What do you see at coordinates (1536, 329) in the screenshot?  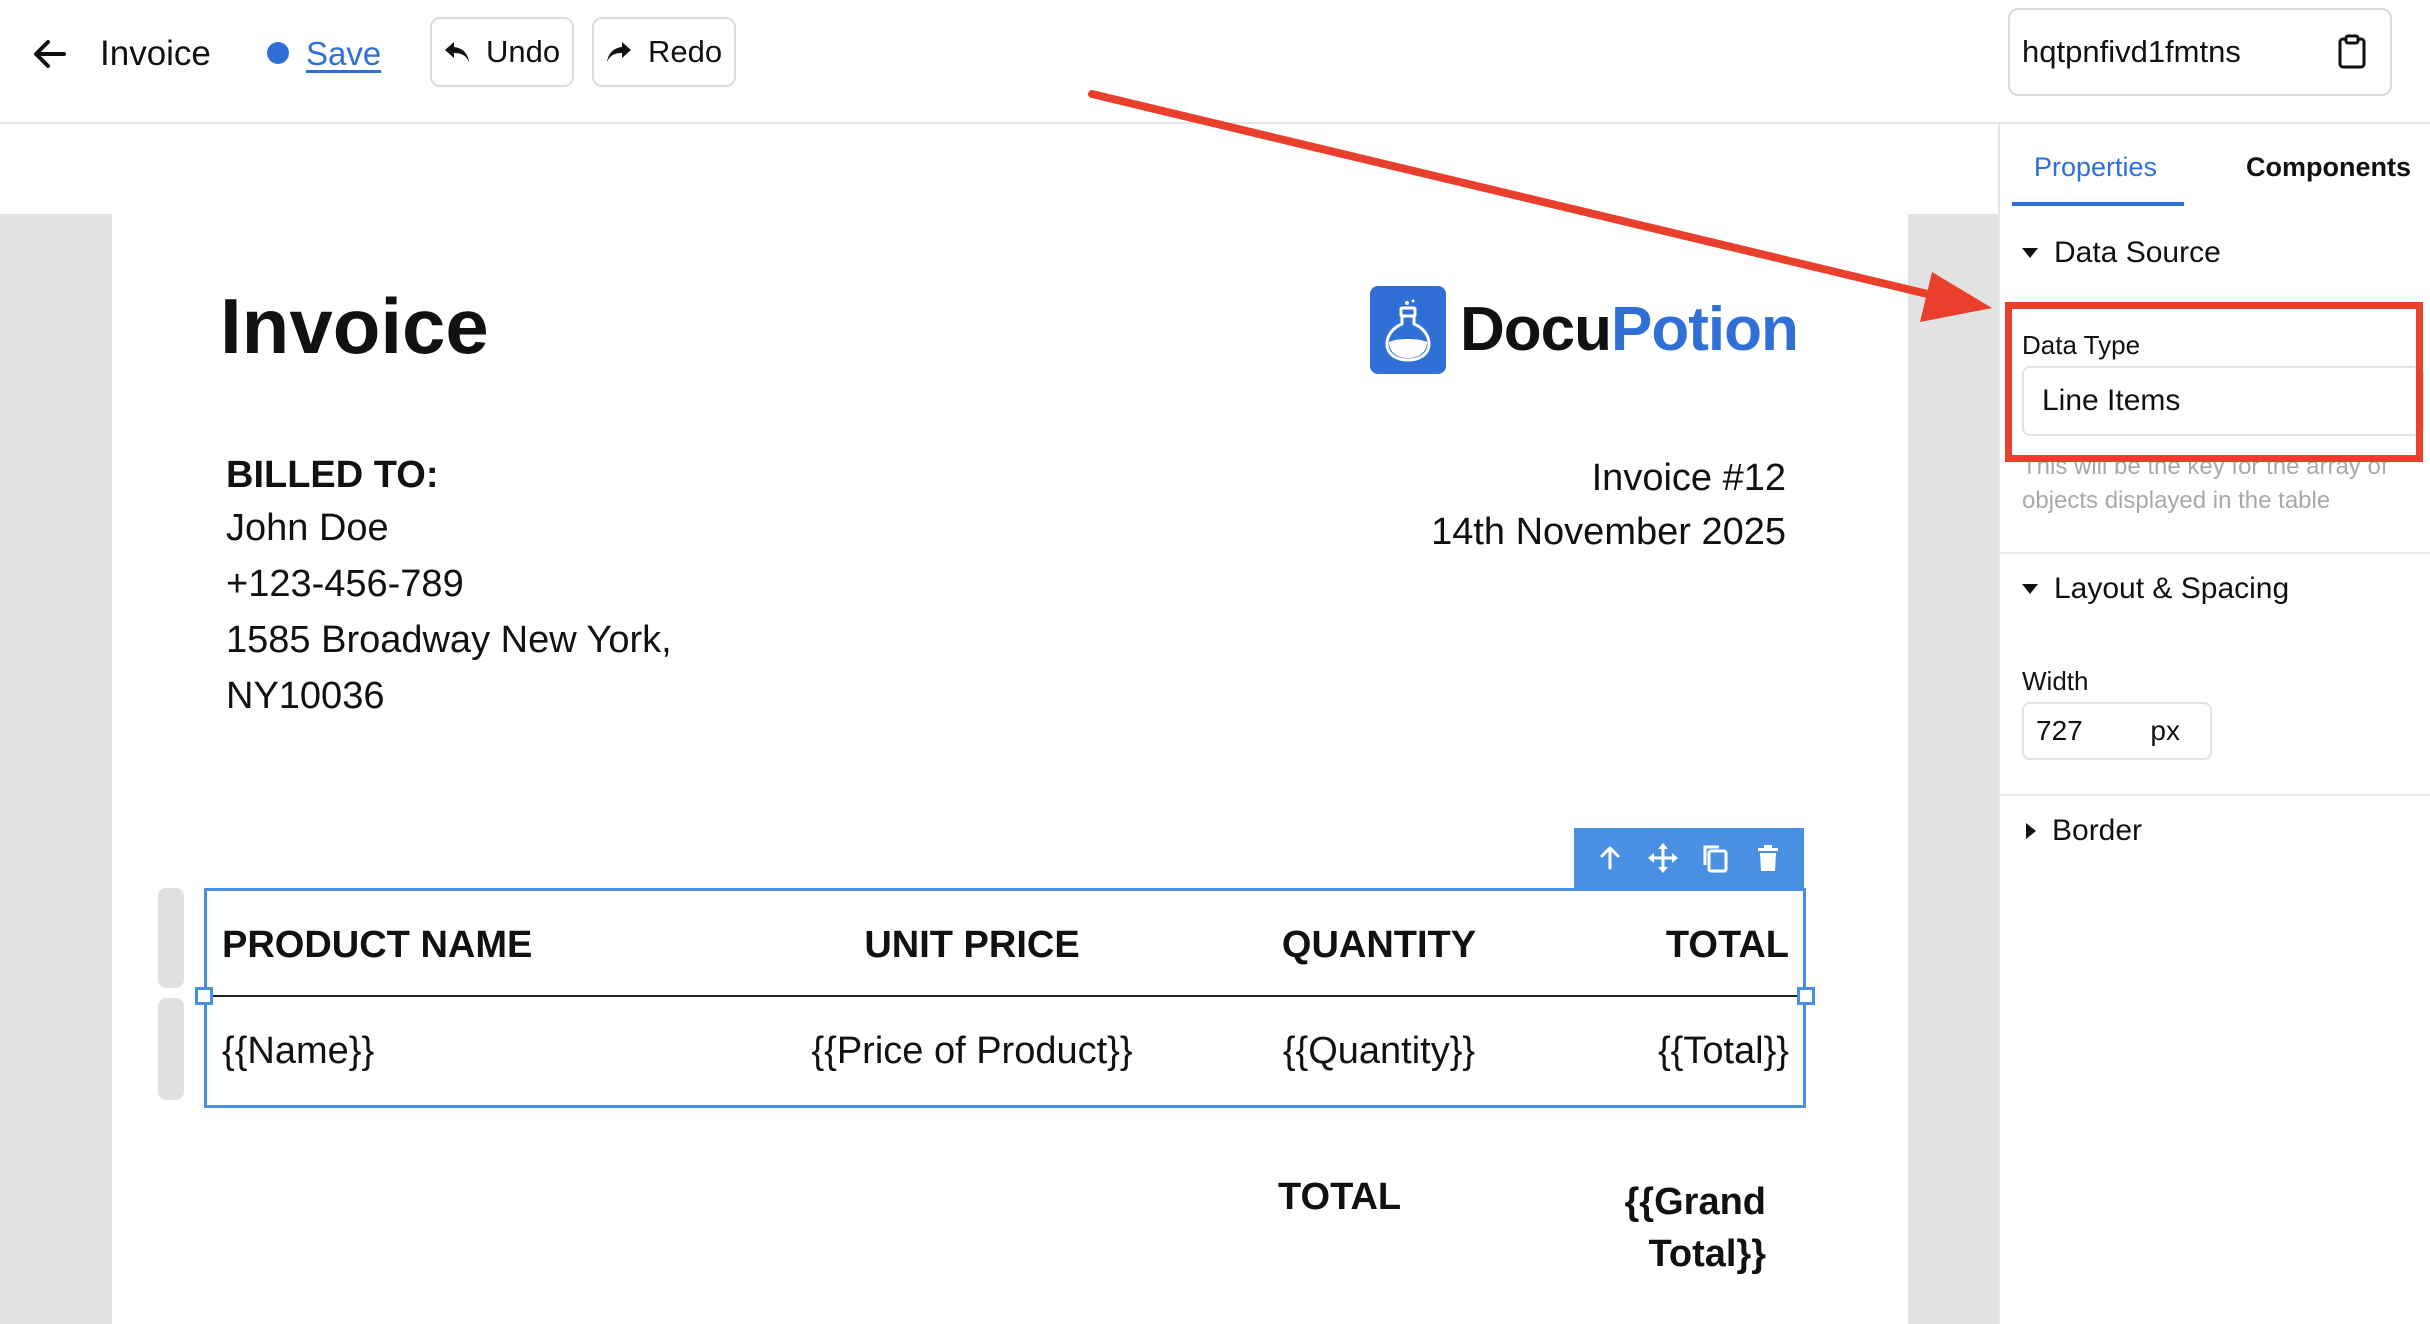 I see `logo-text-docu: Docu` at bounding box center [1536, 329].